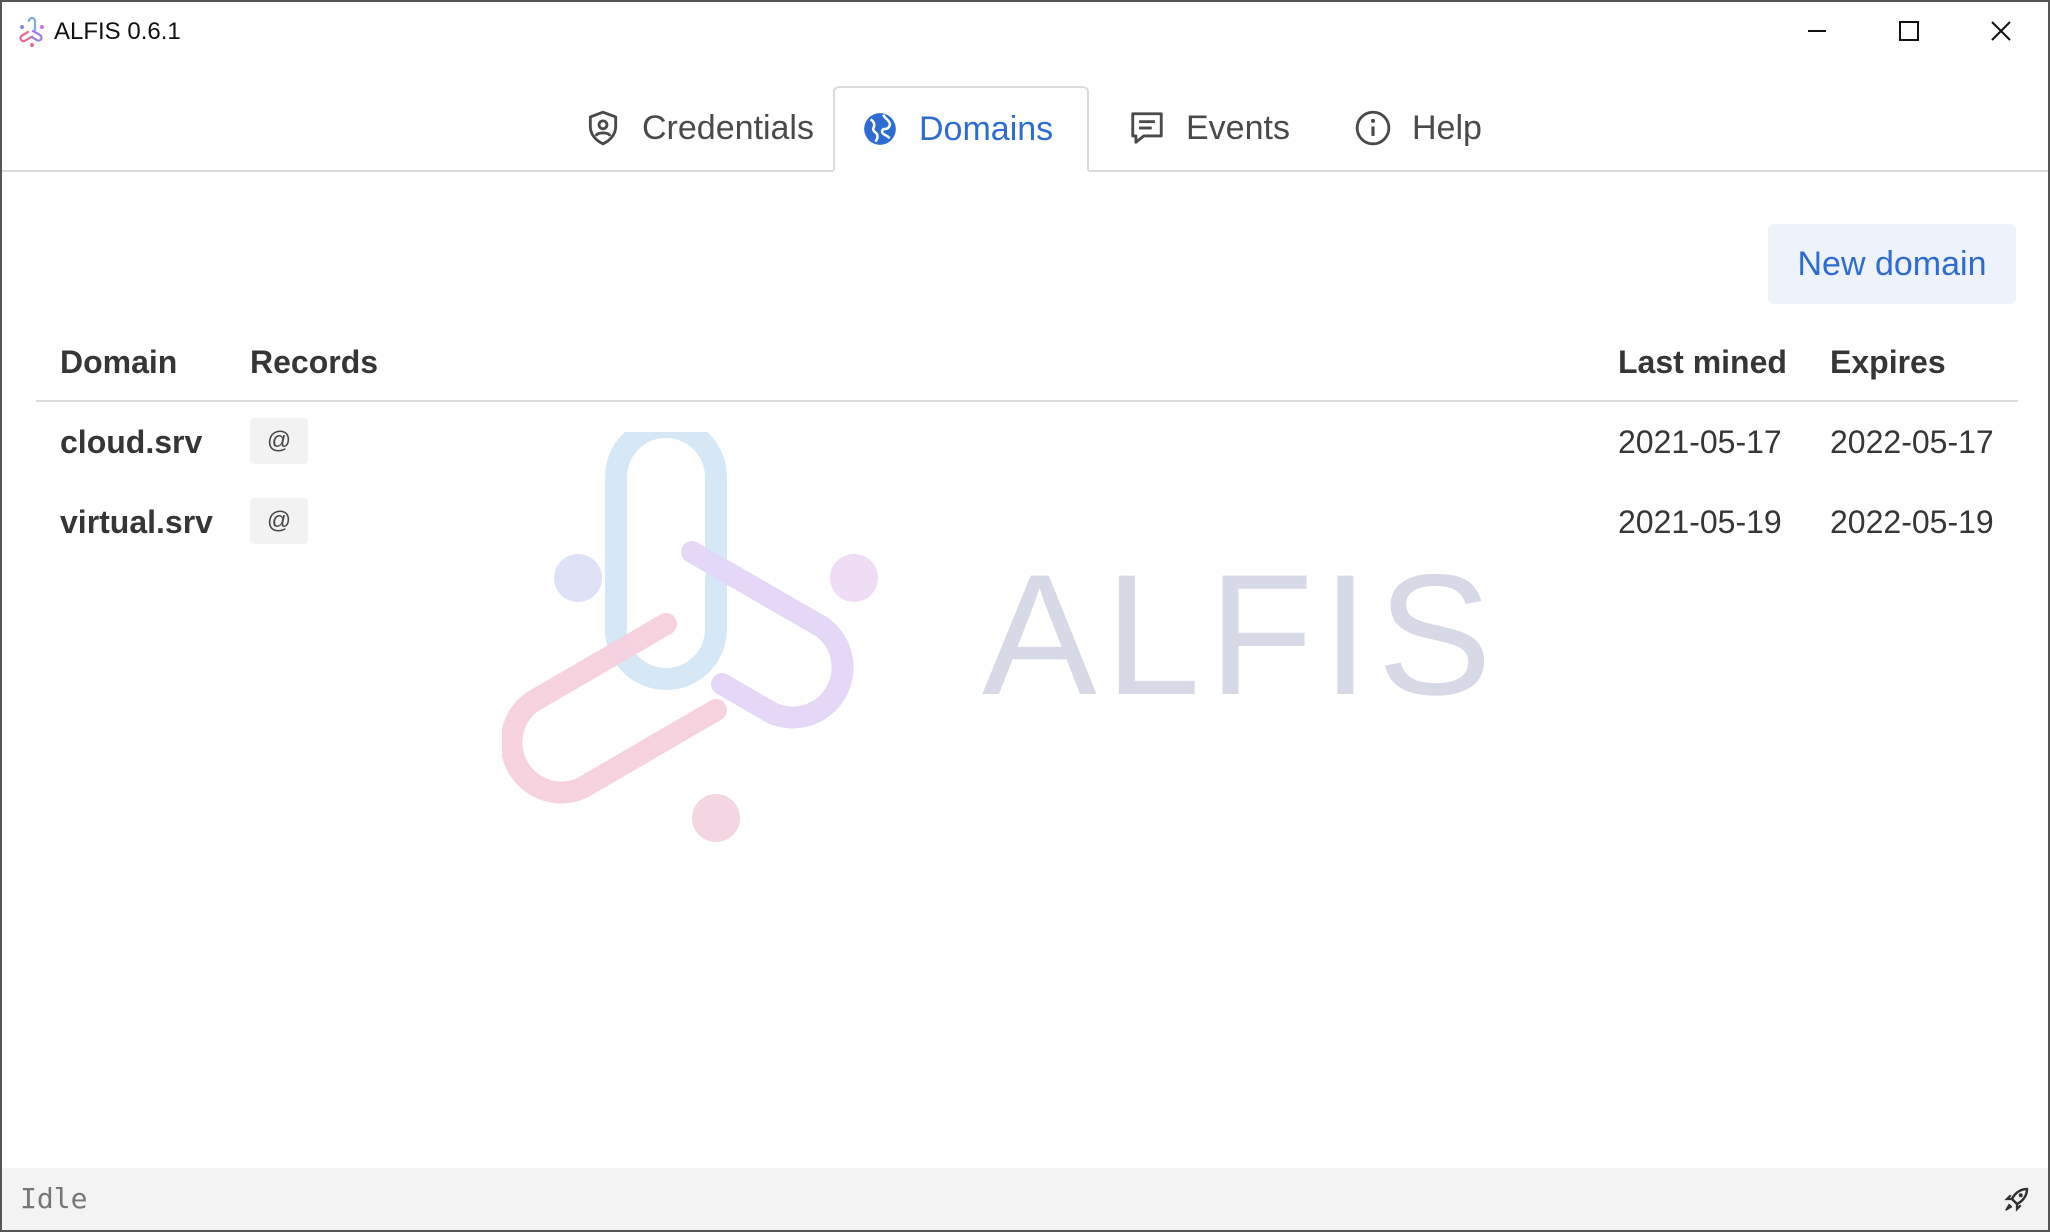 This screenshot has width=2050, height=1232. Describe the element at coordinates (136, 522) in the screenshot. I see `domain-name: virtual.srv` at that location.